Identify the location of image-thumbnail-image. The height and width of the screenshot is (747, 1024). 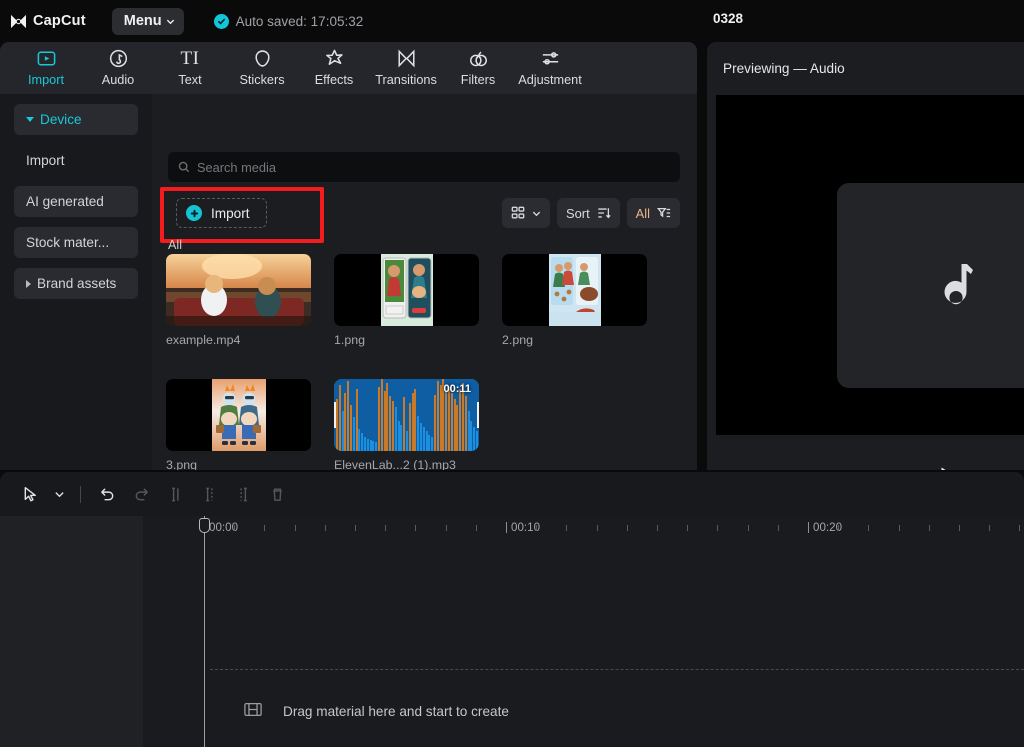
(574, 290).